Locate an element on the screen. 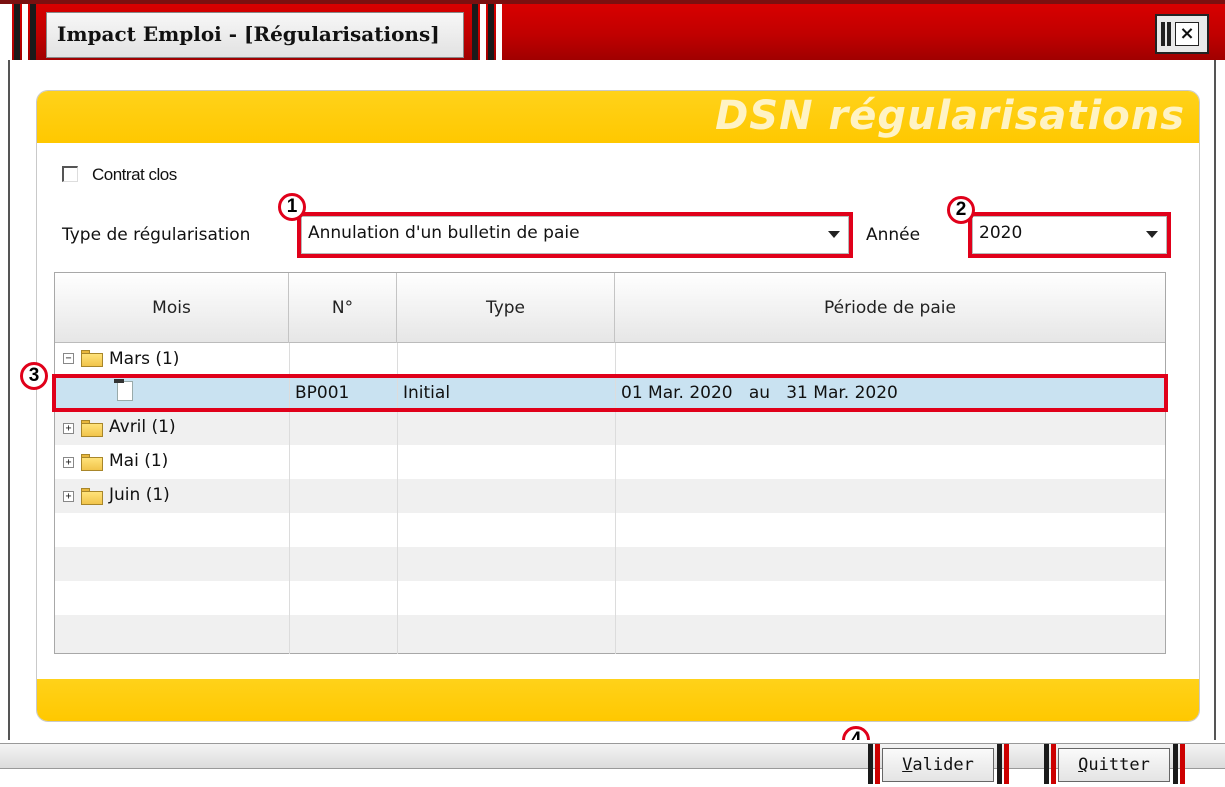  window-title-tab: Impact Emploi - [Régularisations] is located at coordinates (255, 35).